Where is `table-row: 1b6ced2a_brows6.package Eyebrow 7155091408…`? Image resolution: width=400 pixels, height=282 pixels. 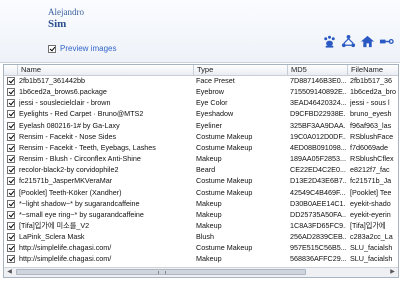 table-row: 1b6ced2a_brows6.package Eyebrow 7155091408… is located at coordinates (201, 92).